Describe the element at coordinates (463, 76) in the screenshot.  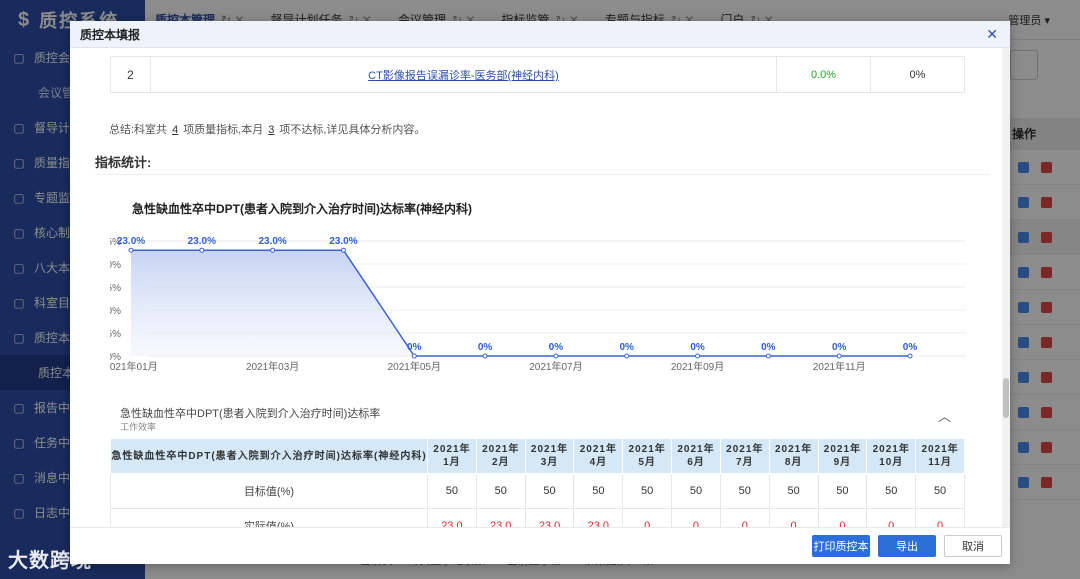
I see `indicator-link: CT影像报告误漏诊率-医务部(神经内科)` at that location.